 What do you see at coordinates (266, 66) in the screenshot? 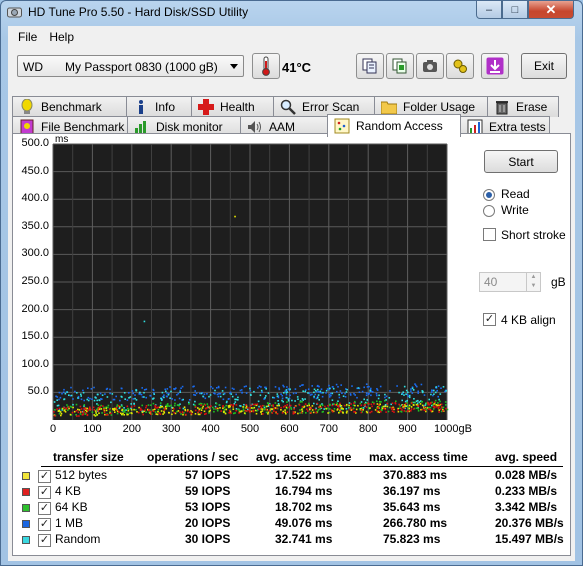
I see `temperature-button` at bounding box center [266, 66].